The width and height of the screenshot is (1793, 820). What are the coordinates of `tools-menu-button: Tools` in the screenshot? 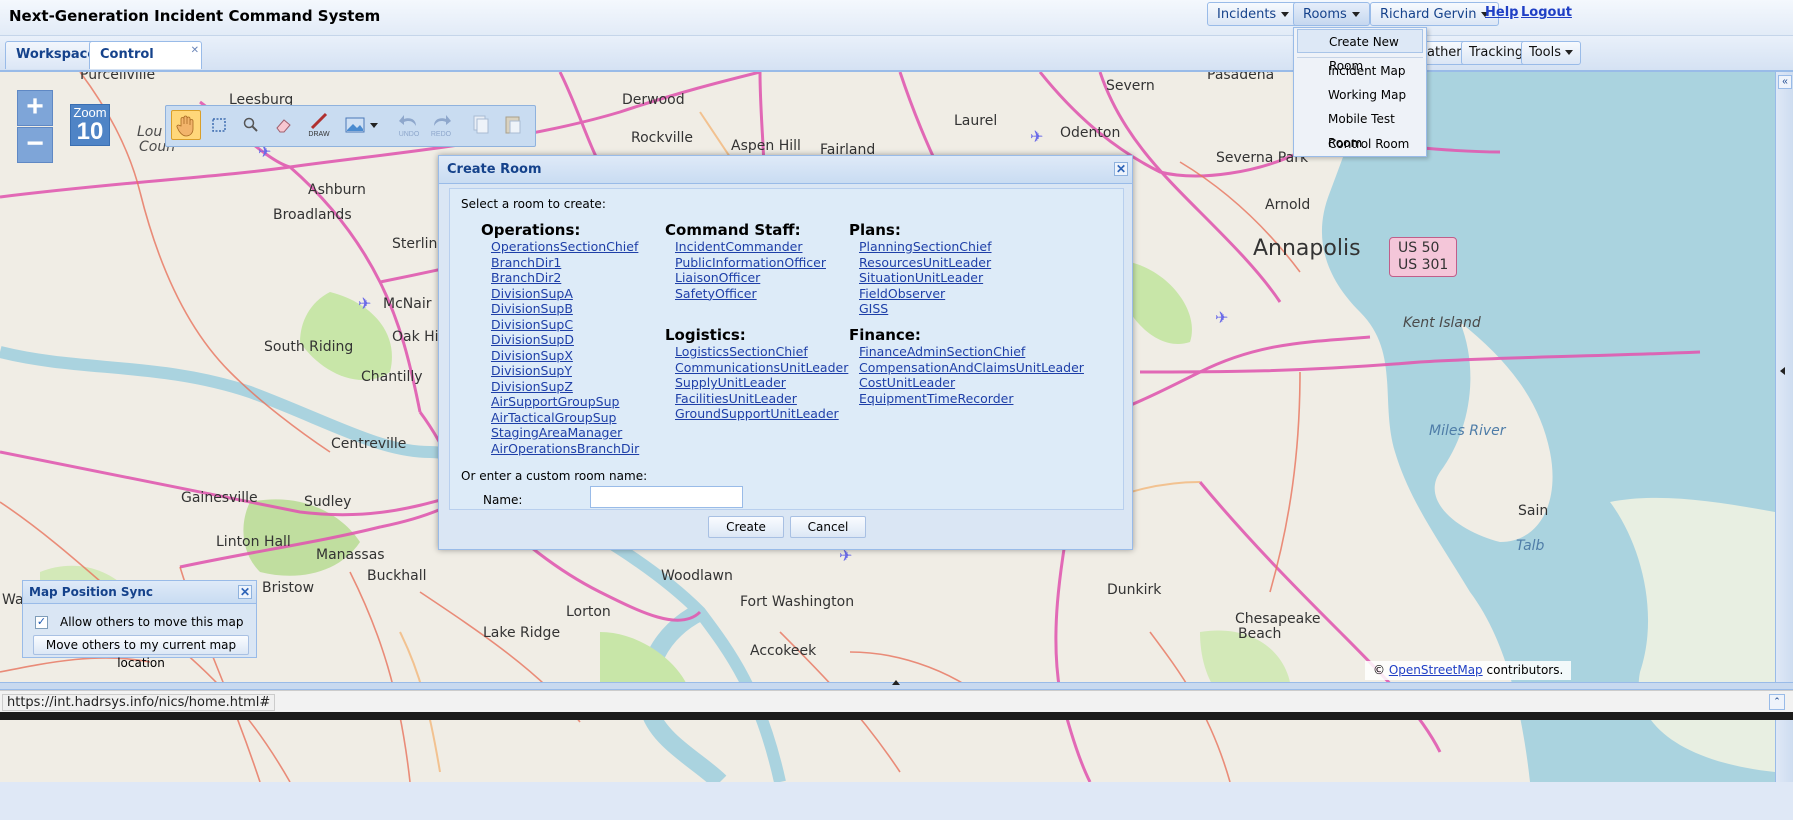 It's located at (1551, 53).